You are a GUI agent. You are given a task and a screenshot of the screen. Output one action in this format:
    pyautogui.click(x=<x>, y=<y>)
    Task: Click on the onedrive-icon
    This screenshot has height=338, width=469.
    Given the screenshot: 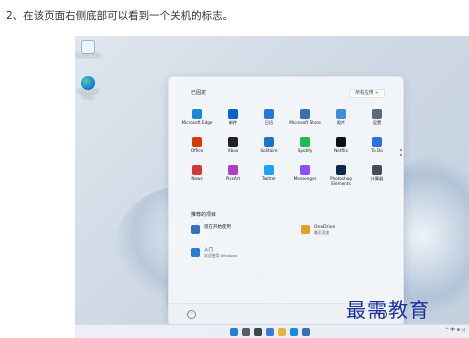 What is the action you would take?
    pyautogui.click(x=305, y=229)
    